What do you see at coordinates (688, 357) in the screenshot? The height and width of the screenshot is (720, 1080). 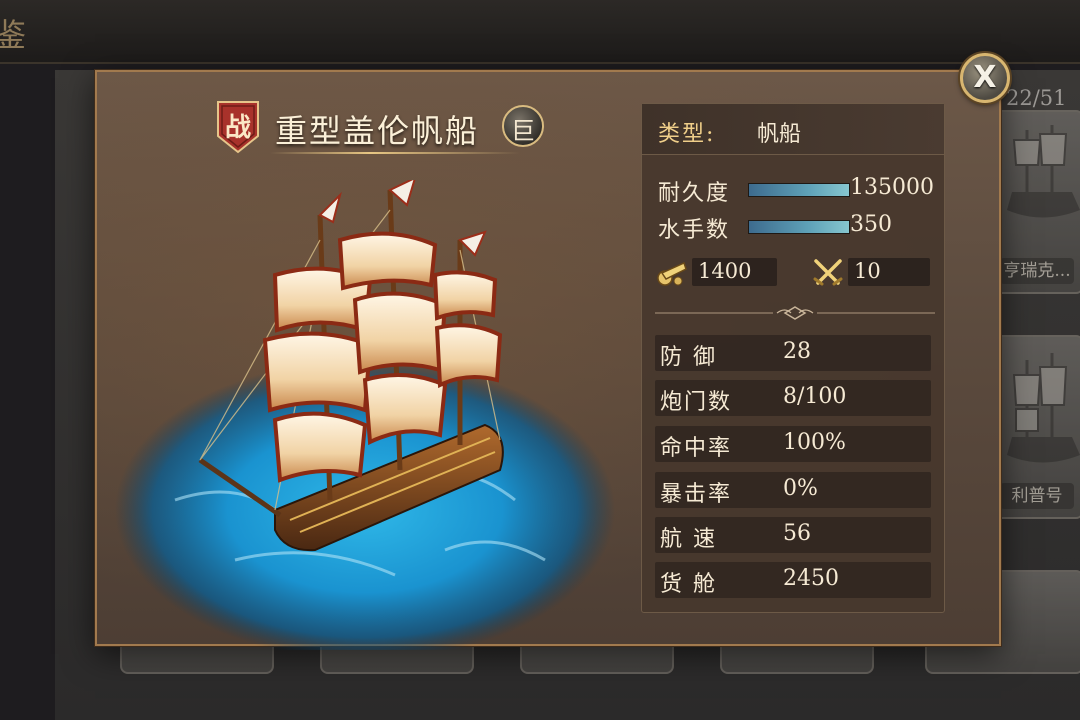 I see `stat-label: 防 御` at bounding box center [688, 357].